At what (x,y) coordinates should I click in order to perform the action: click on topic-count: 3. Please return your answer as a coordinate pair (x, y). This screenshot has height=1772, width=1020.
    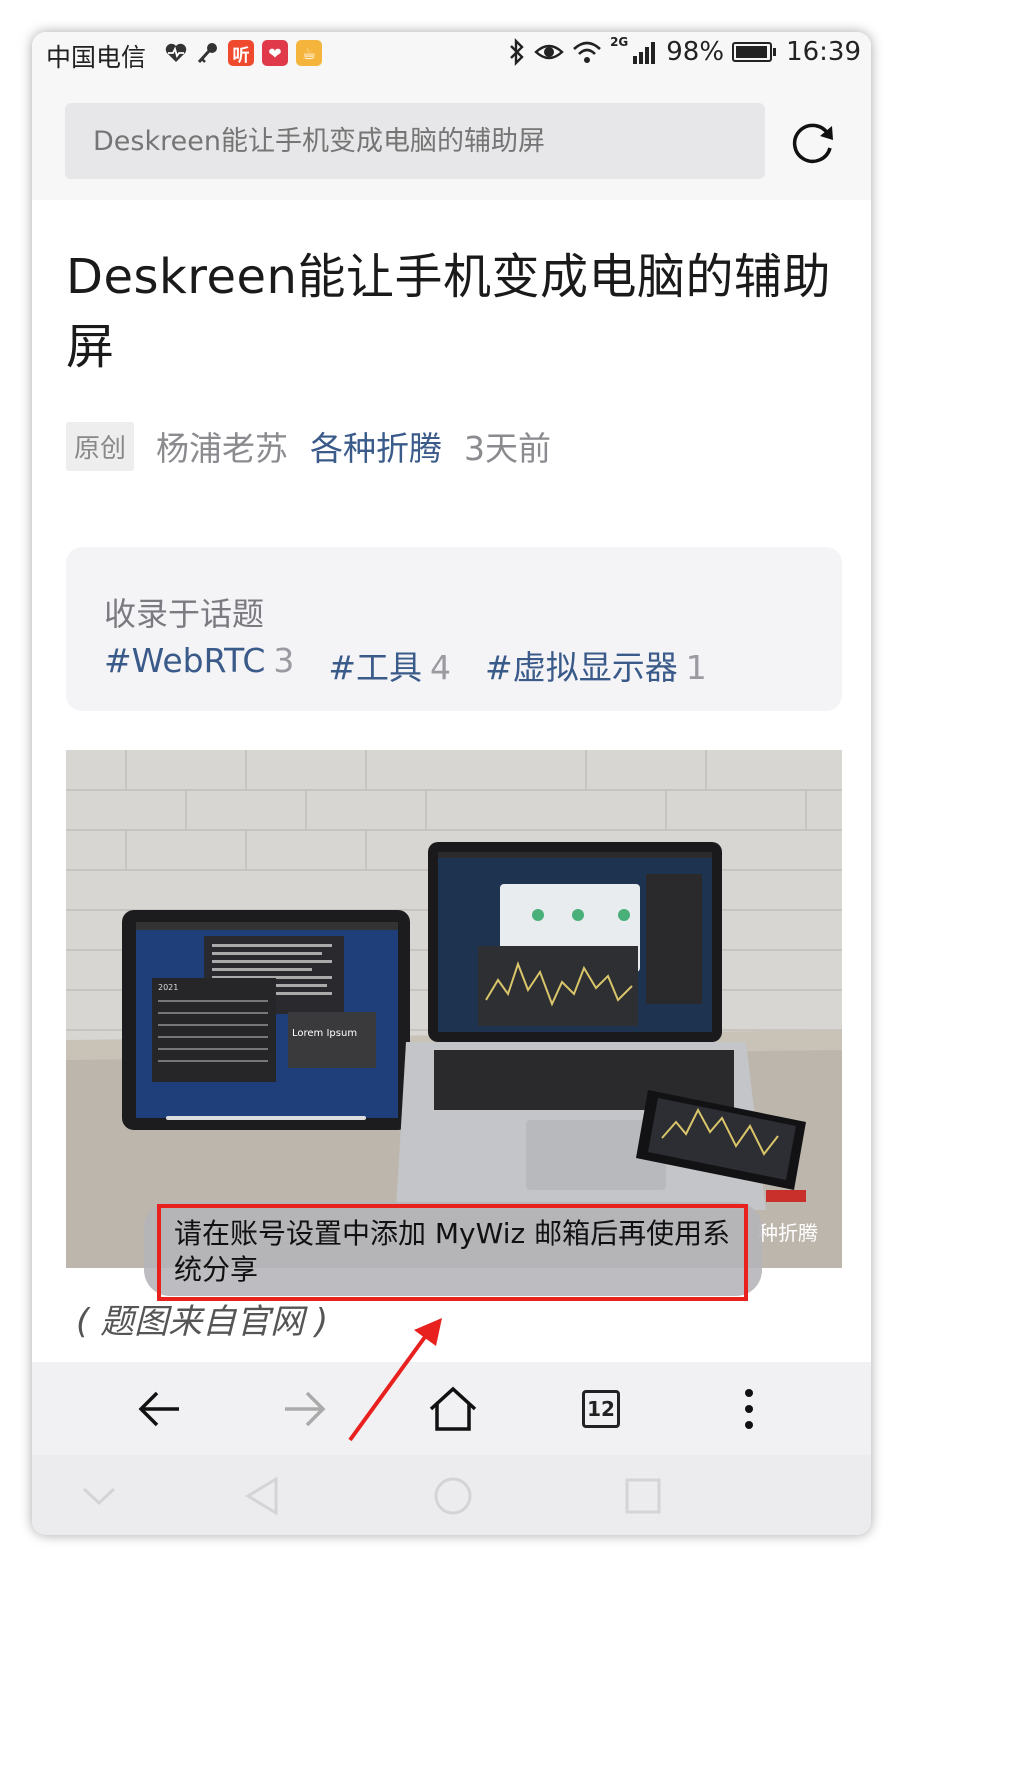
    Looking at the image, I should click on (284, 660).